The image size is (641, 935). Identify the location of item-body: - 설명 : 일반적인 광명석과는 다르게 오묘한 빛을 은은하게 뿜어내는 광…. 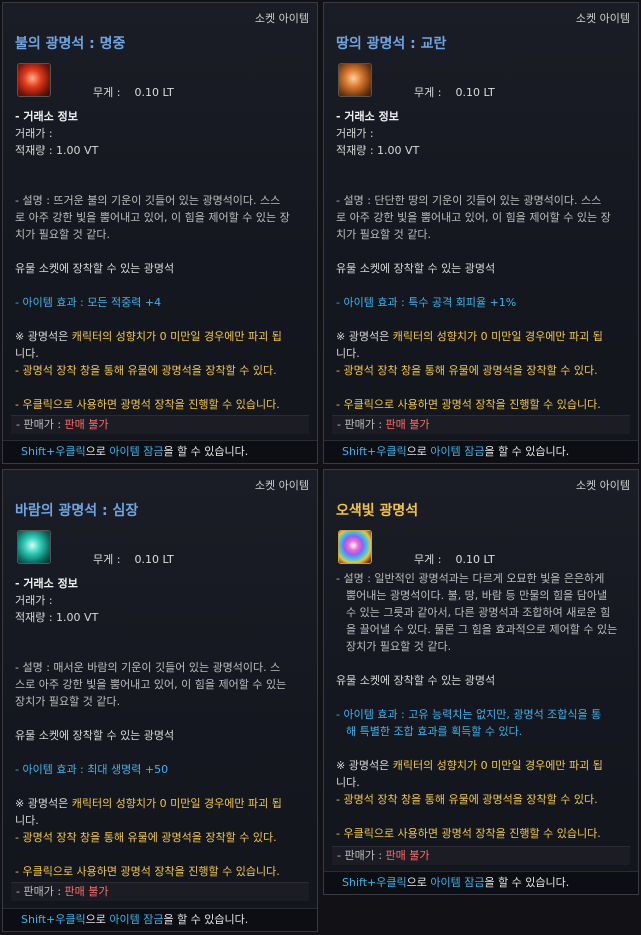
(482, 706).